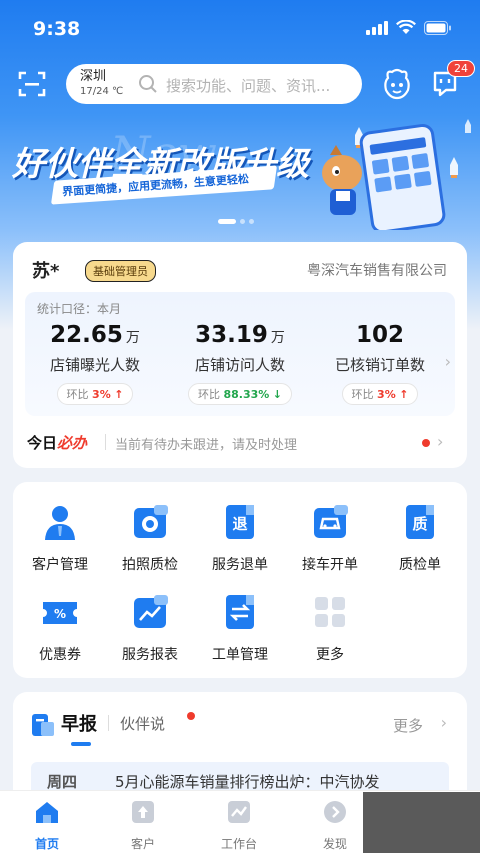  What do you see at coordinates (206, 443) in the screenshot?
I see `todo-message: 当前有待办未跟进，请及时处理` at bounding box center [206, 443].